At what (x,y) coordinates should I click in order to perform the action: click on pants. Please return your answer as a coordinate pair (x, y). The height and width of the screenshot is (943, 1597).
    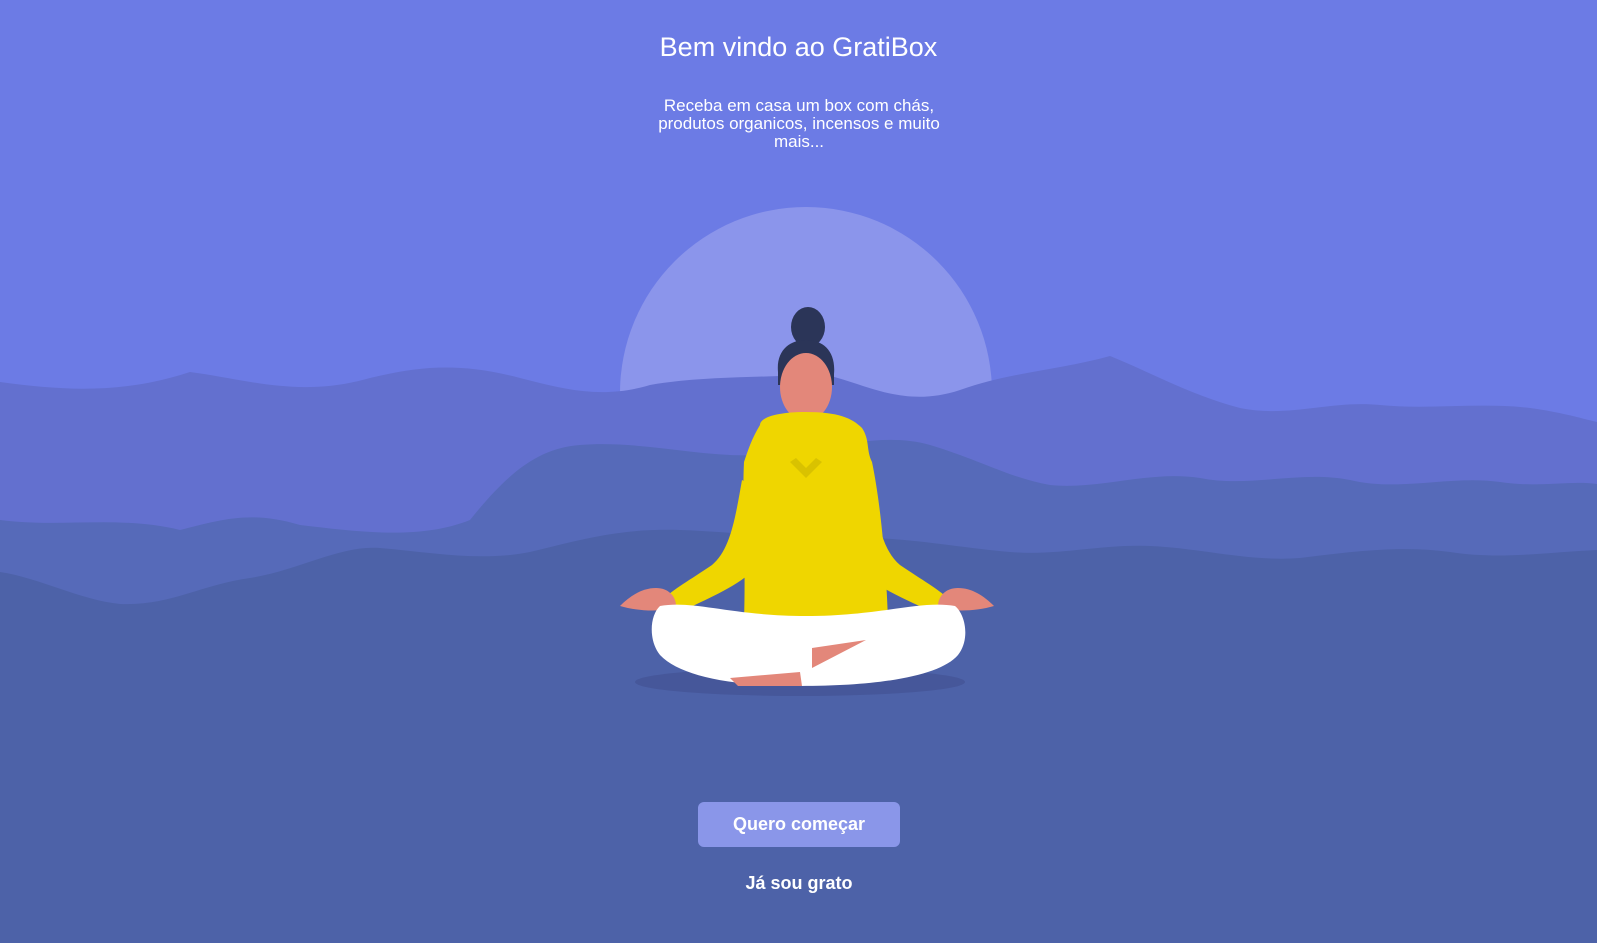
    Looking at the image, I should click on (808, 645).